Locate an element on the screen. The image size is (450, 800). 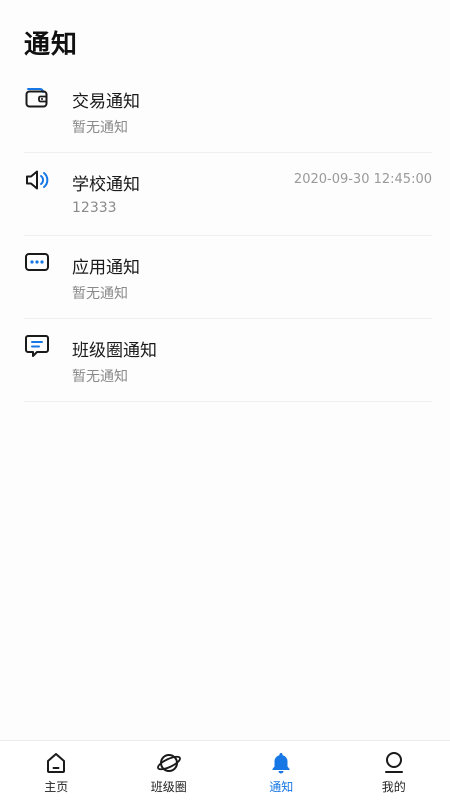
tab-label: 我的 is located at coordinates (393, 787).